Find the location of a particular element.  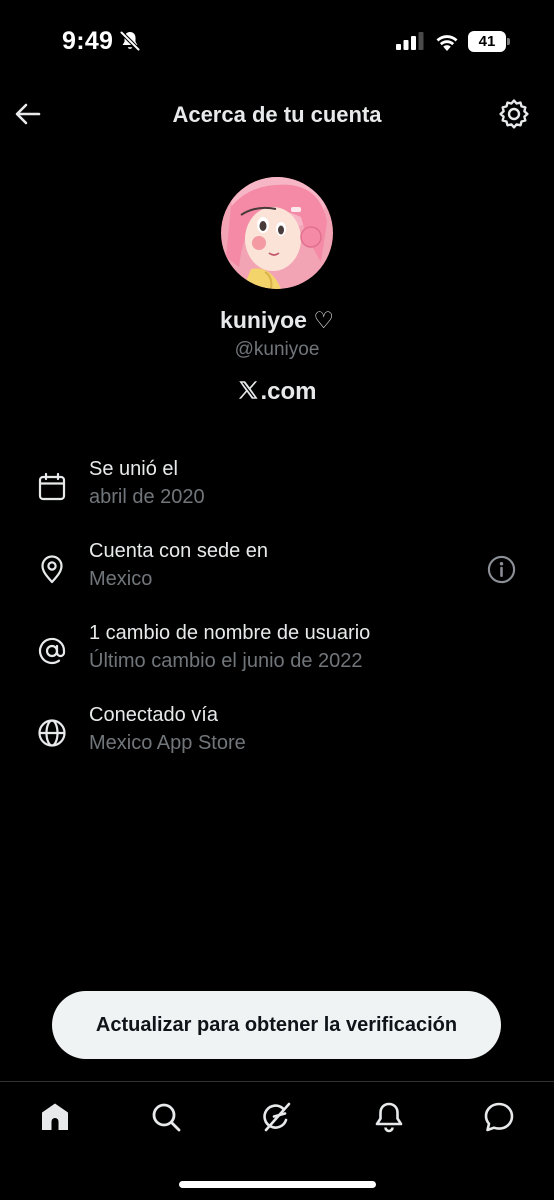

info-row-connected-via: Conectado vía Mexico App Store is located at coordinates (277, 734).